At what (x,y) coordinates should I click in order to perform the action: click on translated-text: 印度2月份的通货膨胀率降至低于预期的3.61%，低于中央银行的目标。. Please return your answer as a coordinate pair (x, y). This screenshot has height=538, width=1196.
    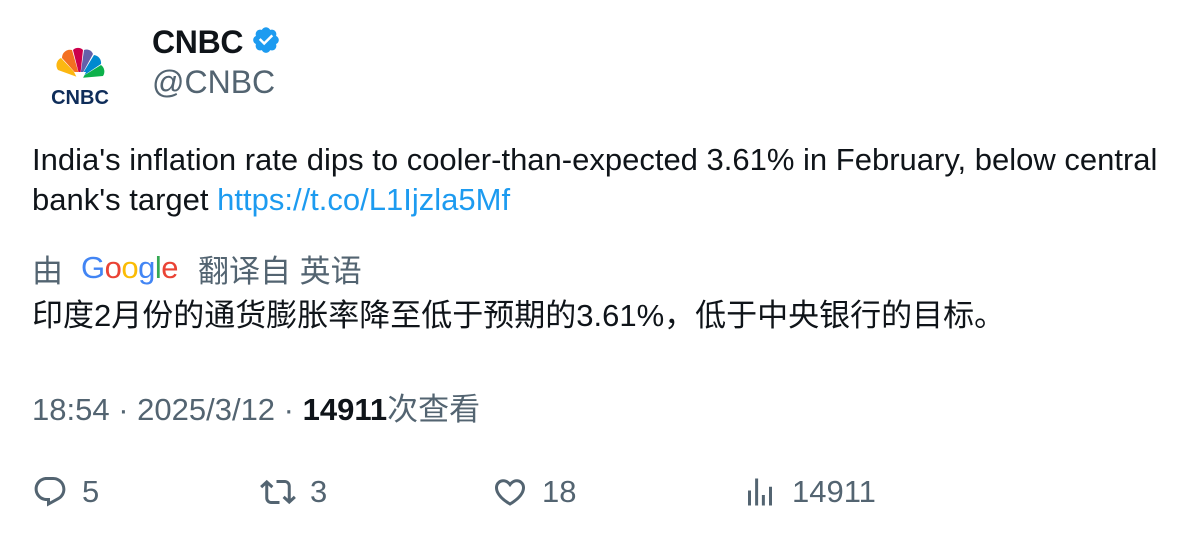
    Looking at the image, I should click on (519, 315).